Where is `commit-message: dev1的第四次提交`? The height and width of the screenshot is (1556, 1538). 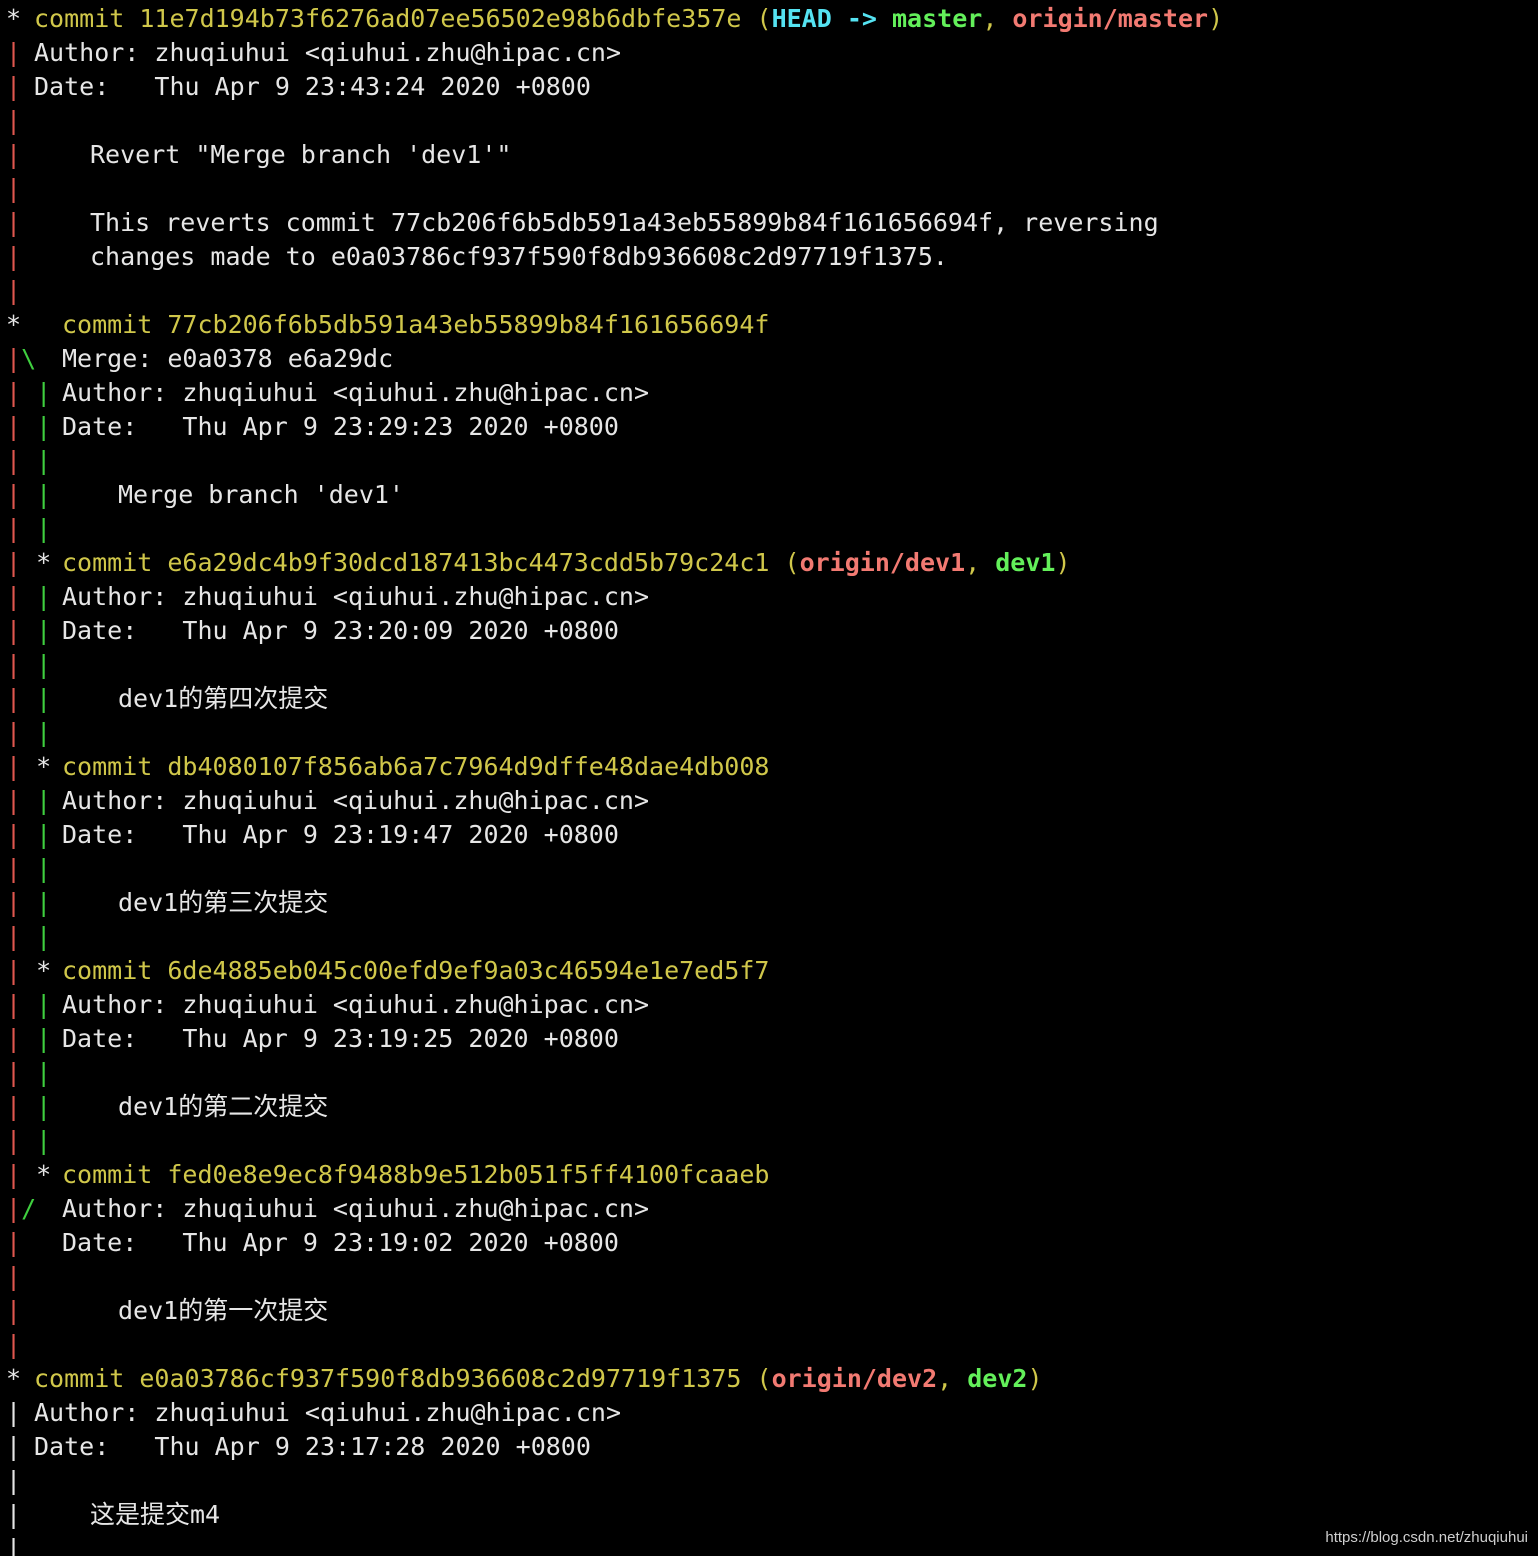
commit-message: dev1的第四次提交 is located at coordinates (223, 698).